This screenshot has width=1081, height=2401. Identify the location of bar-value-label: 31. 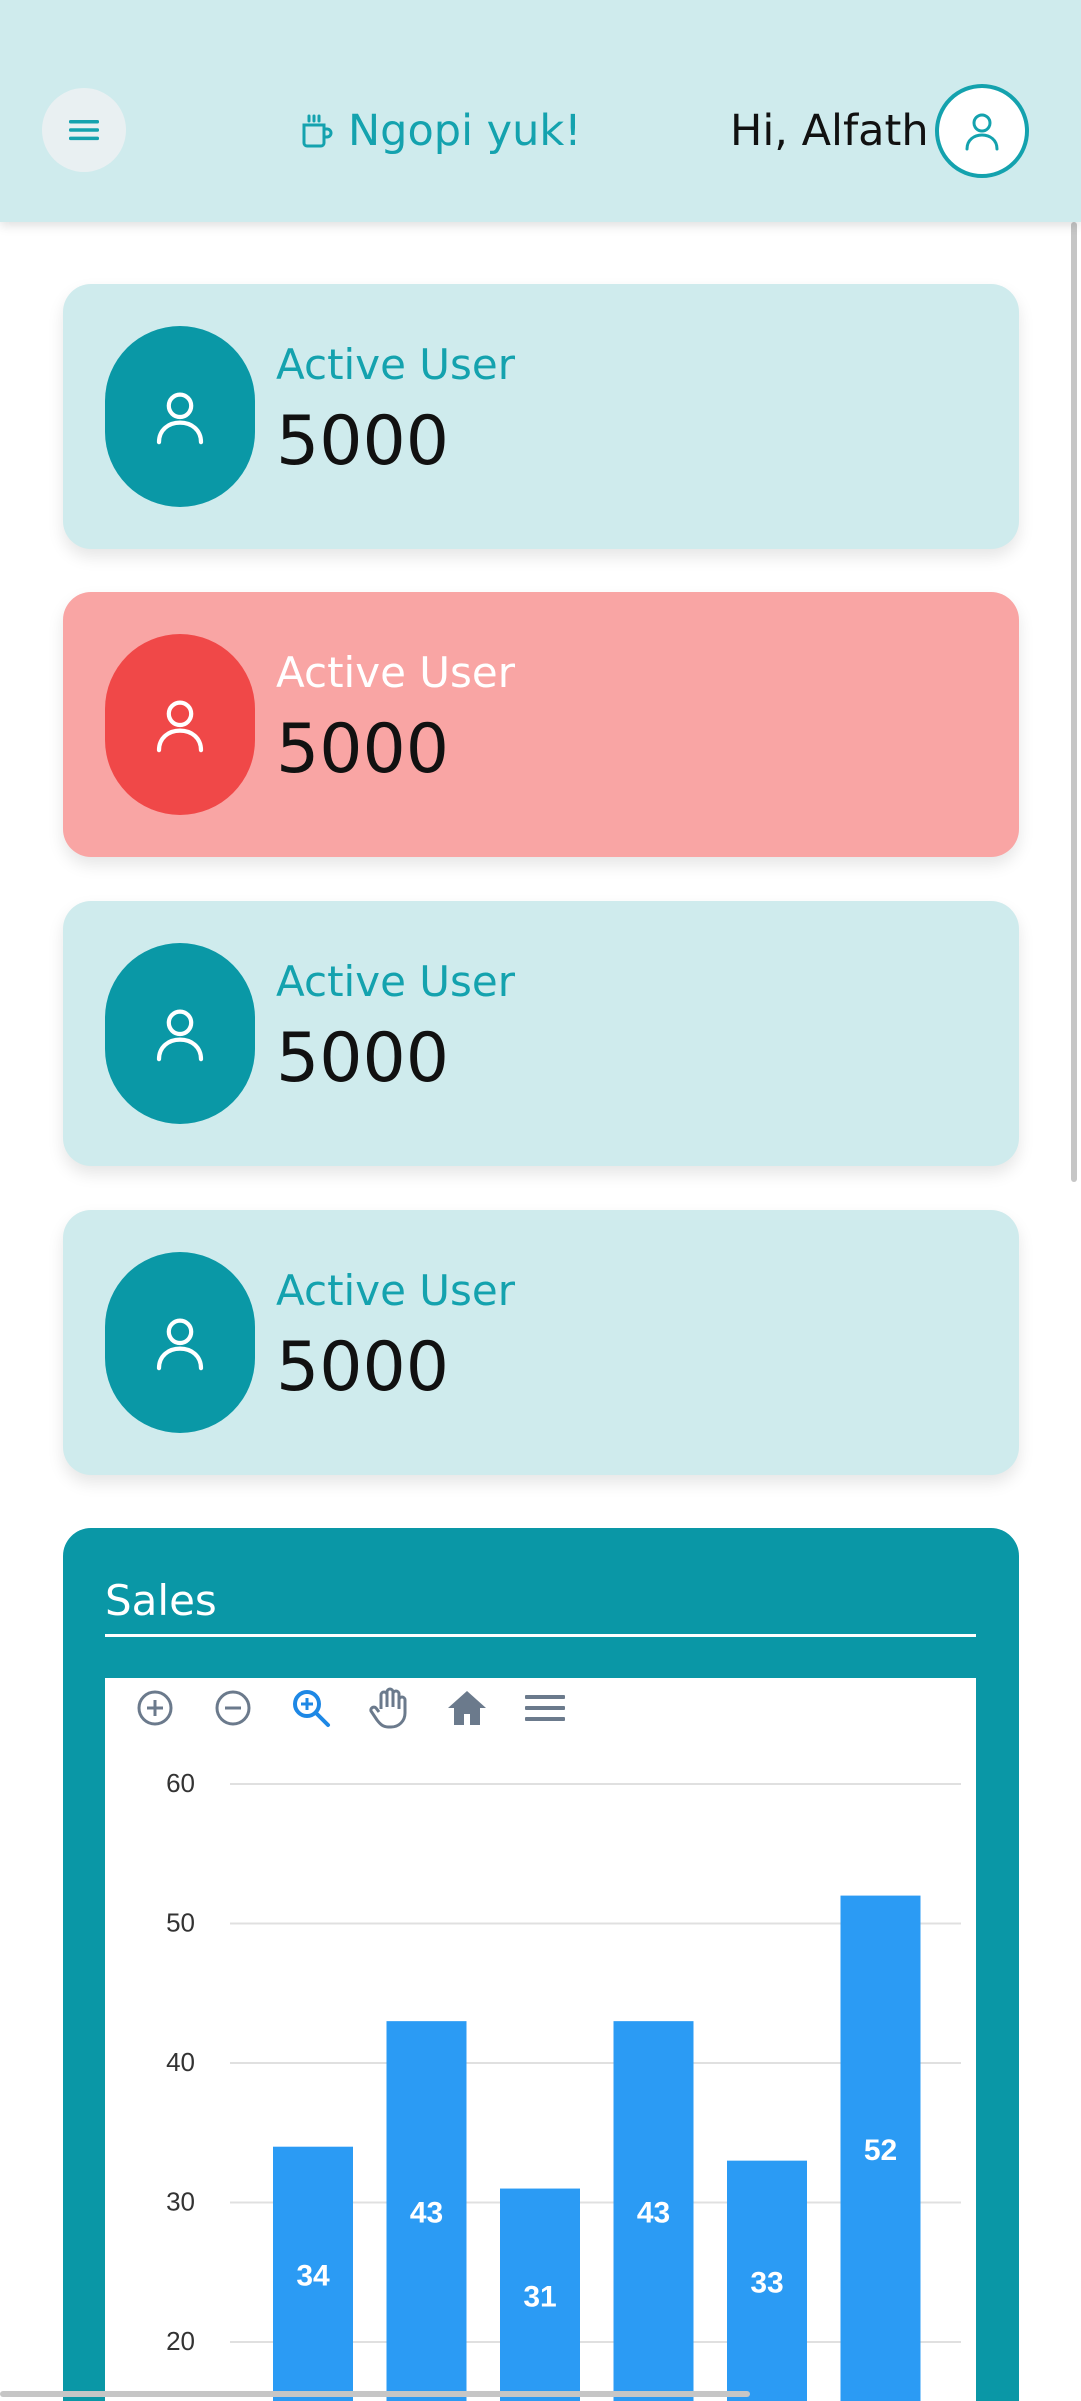
(539, 2296).